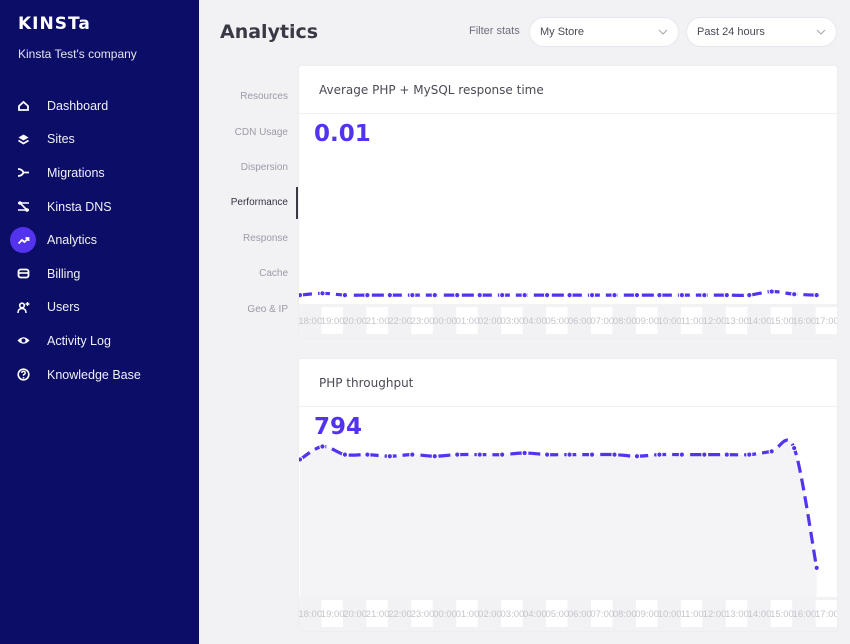 This screenshot has height=644, width=850. I want to click on range-select: Past 24 hours, so click(761, 32).